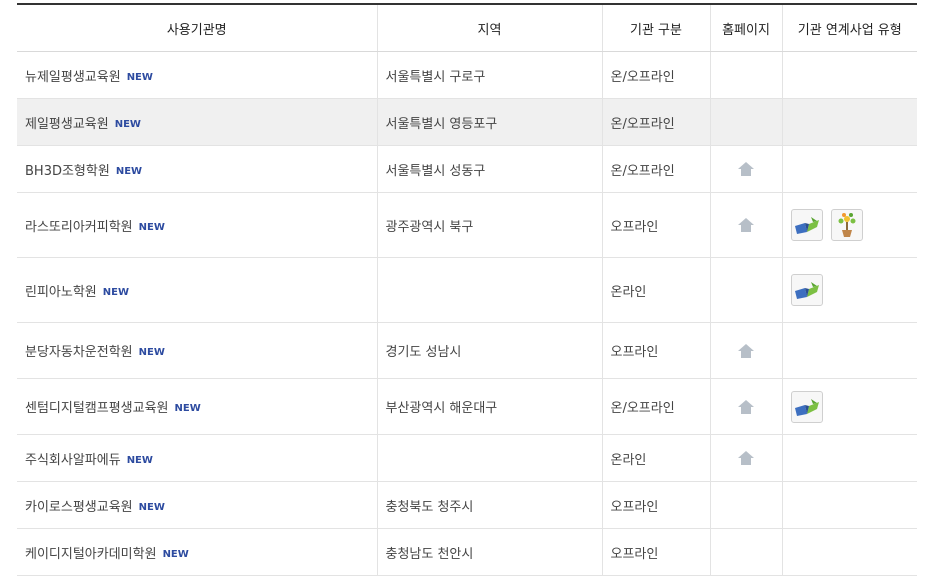 This screenshot has width=929, height=581. I want to click on institution-name-cell: 뉴제일평생교육원 NEW, so click(197, 75).